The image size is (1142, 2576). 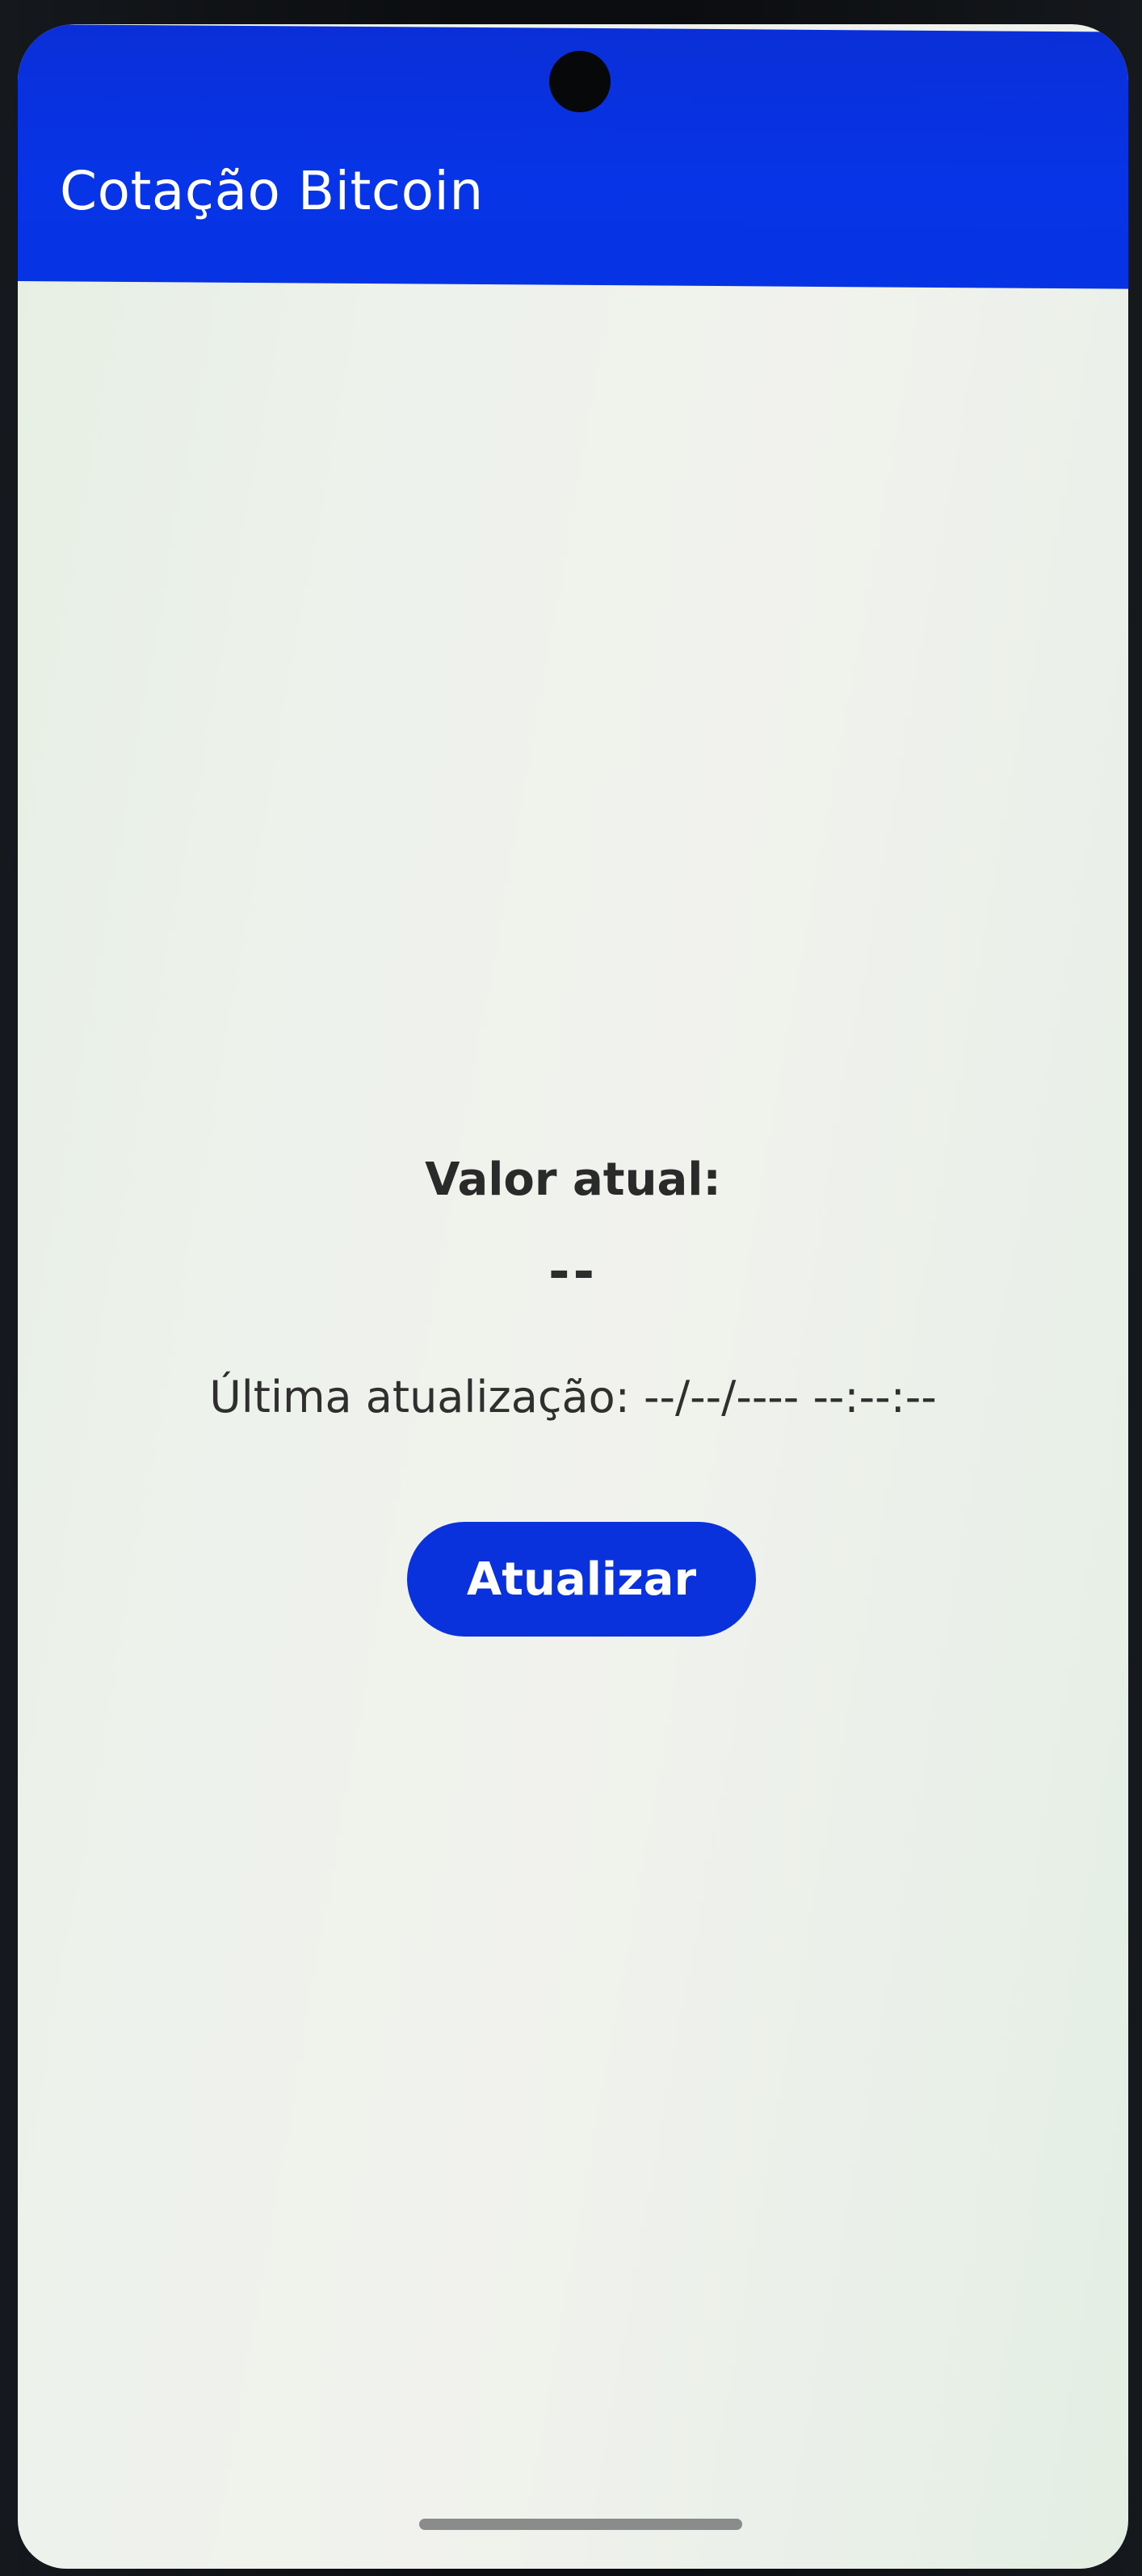 What do you see at coordinates (581, 1579) in the screenshot?
I see `refresh-button: Atualizar` at bounding box center [581, 1579].